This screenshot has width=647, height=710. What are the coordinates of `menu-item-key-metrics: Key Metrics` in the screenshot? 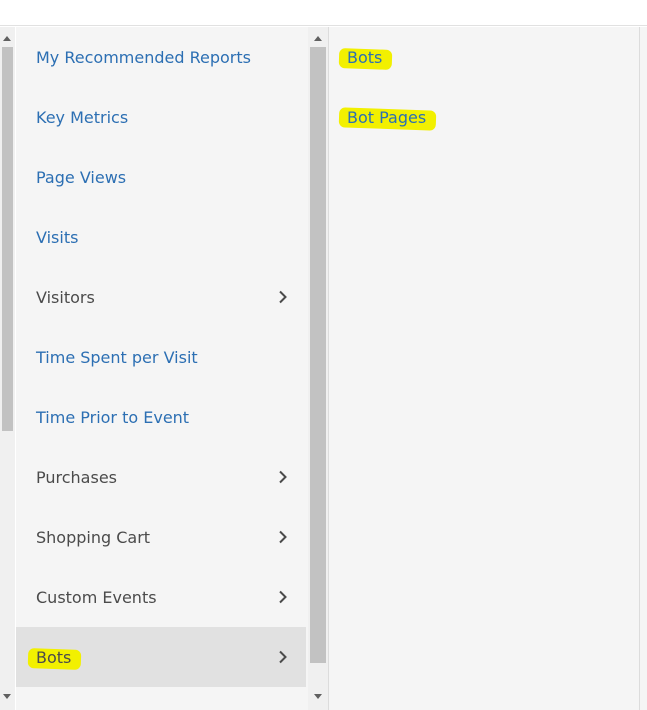 It's located at (161, 117).